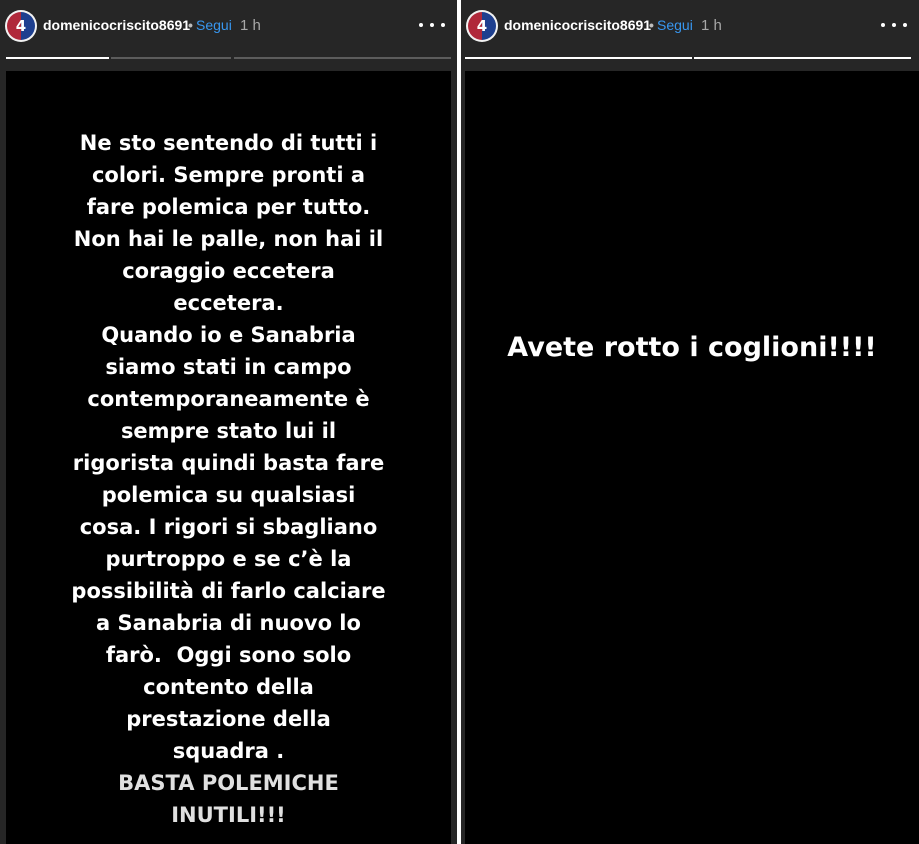 This screenshot has height=844, width=919. What do you see at coordinates (228, 207) in the screenshot?
I see `story-text-line: fare polemica per tutto.` at bounding box center [228, 207].